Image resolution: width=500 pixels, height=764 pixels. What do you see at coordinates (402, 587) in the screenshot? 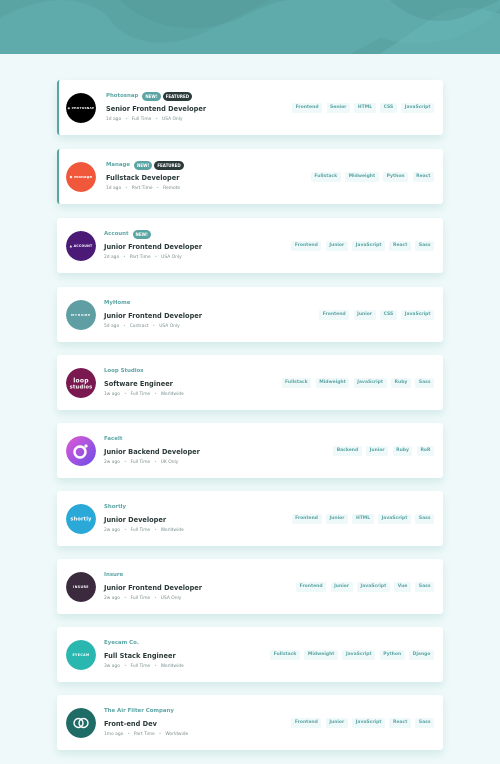
I see `tag-filter-button: Vue` at bounding box center [402, 587].